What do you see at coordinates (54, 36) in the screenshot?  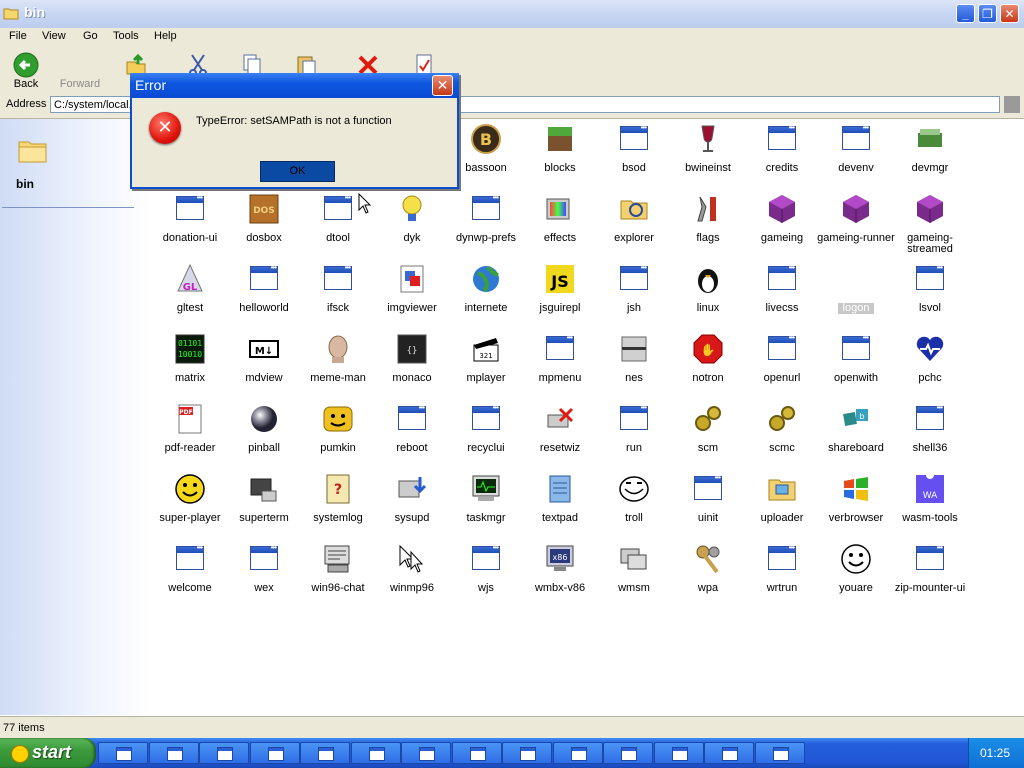 I see `menu-view: View` at bounding box center [54, 36].